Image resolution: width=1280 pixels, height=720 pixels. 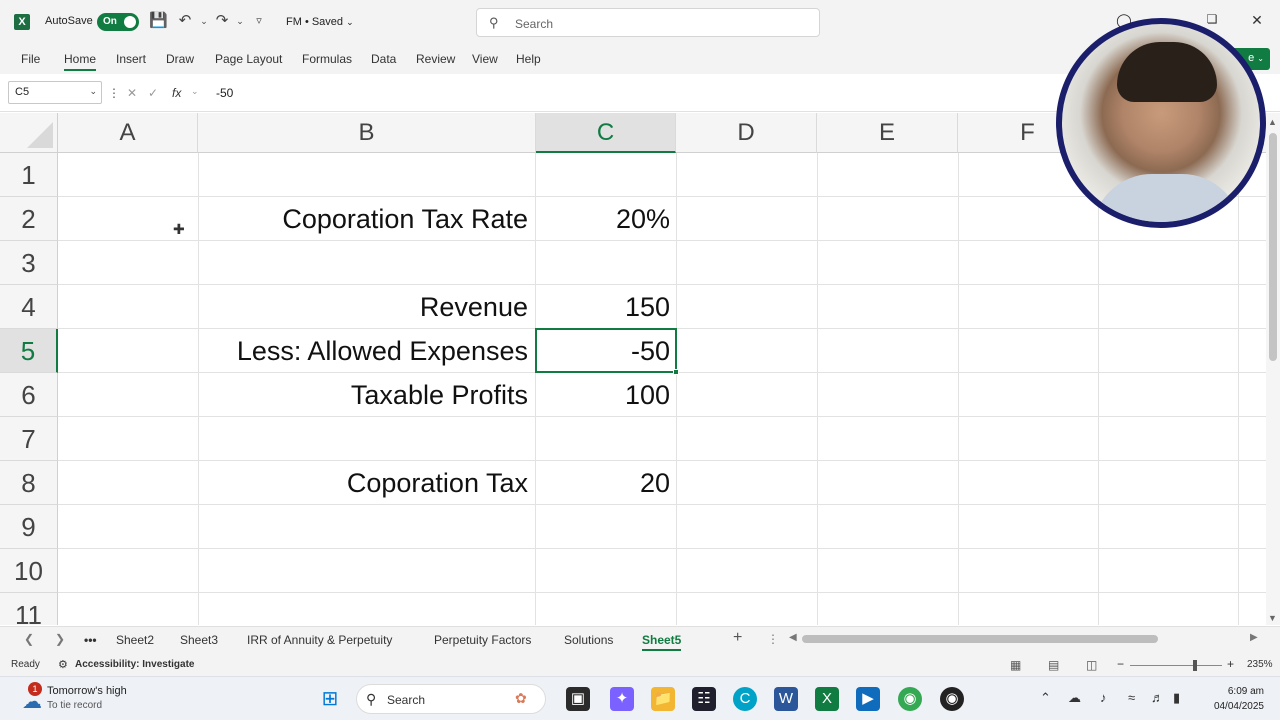 I want to click on formula-input: -50, so click(x=224, y=93).